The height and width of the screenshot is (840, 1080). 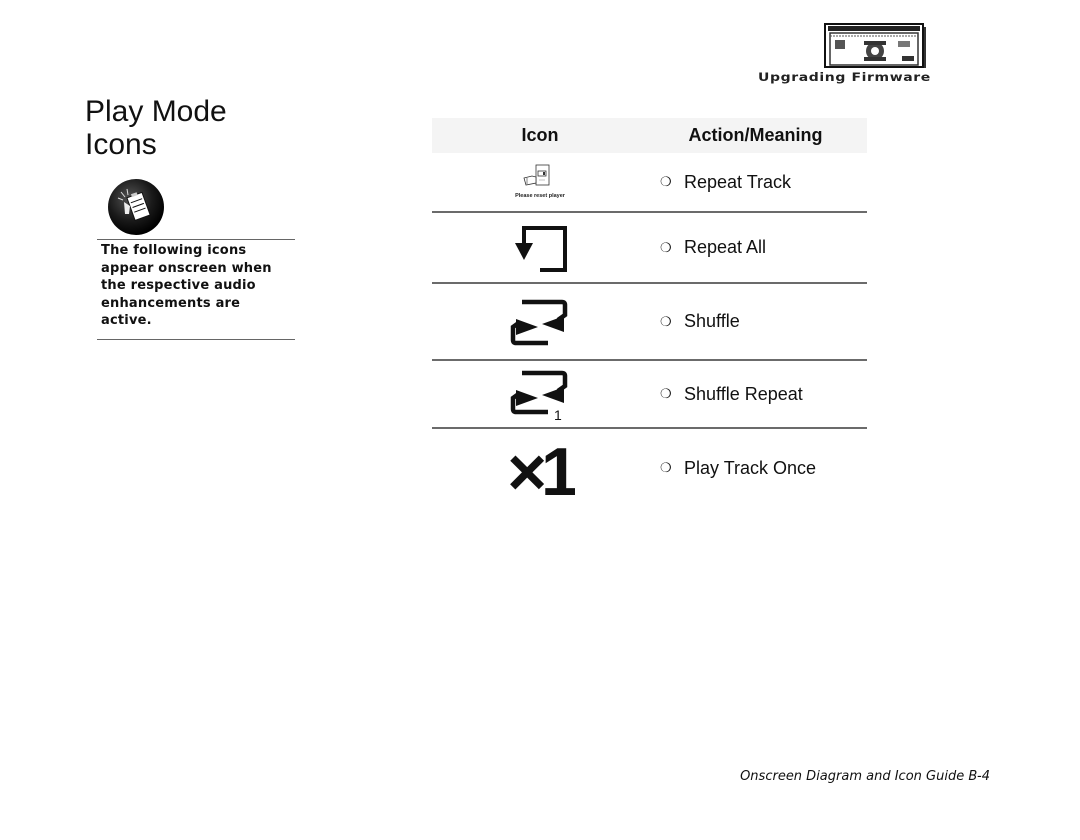 I want to click on action-label: Shuffle Repeat, so click(x=743, y=393).